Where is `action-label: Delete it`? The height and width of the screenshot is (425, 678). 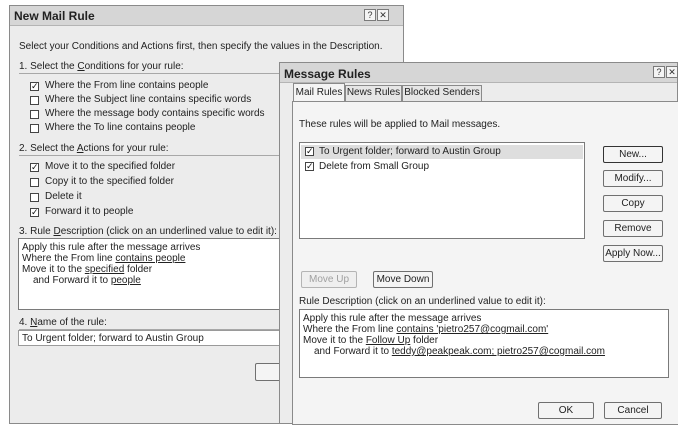
action-label: Delete it is located at coordinates (63, 196).